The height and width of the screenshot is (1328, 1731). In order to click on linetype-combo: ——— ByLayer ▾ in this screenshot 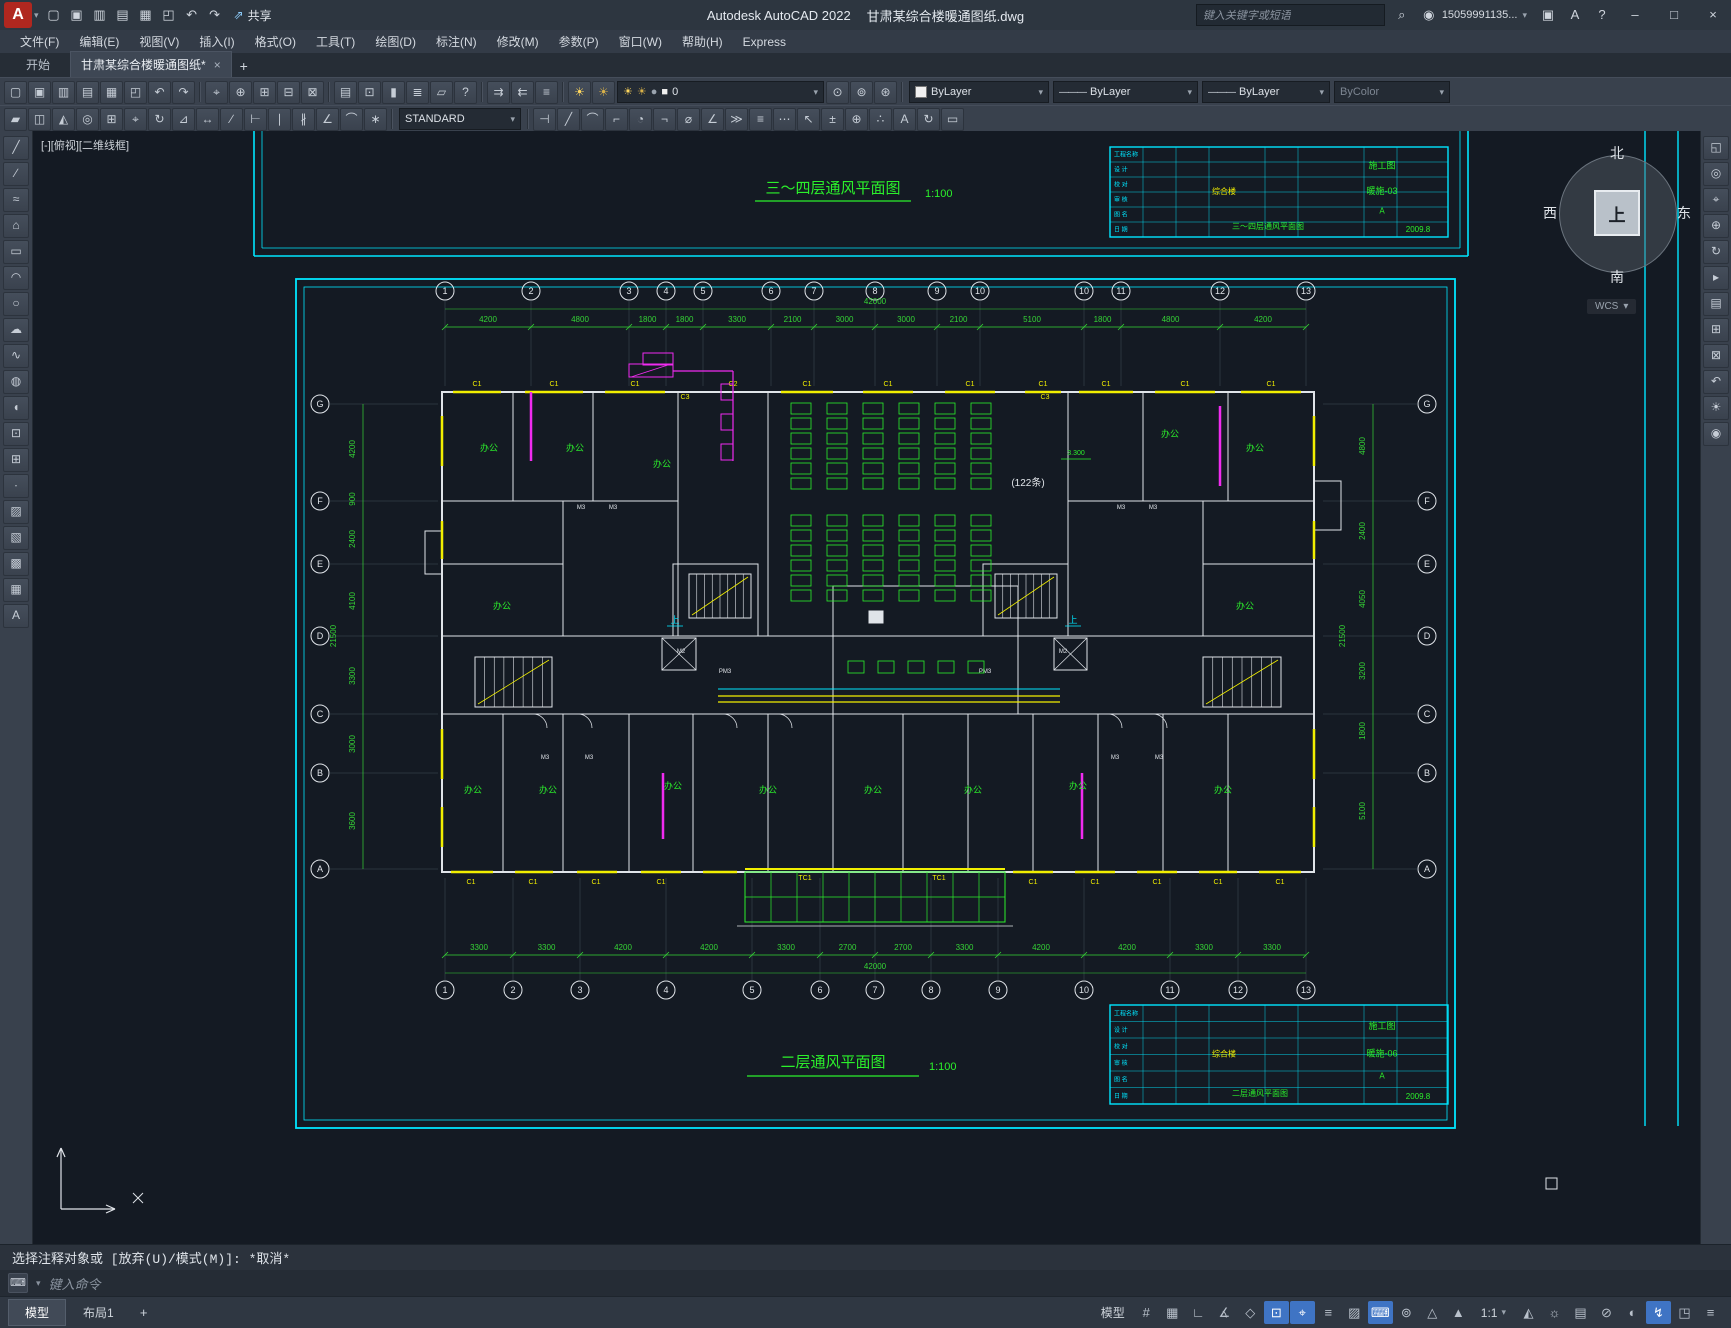, I will do `click(1125, 92)`.